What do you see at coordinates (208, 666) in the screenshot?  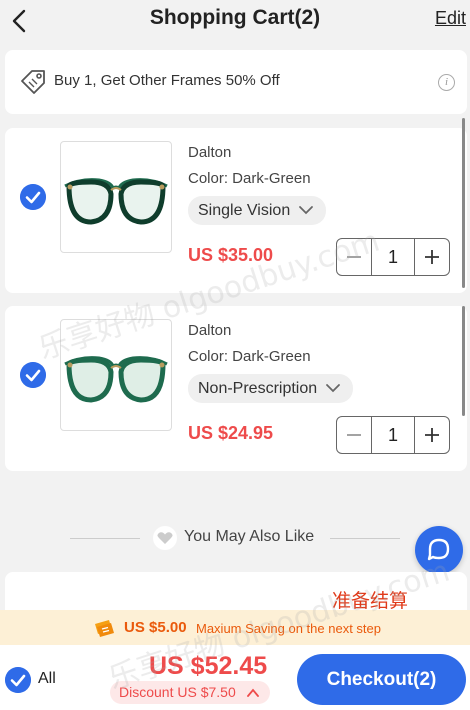 I see `total-price: US $52.45` at bounding box center [208, 666].